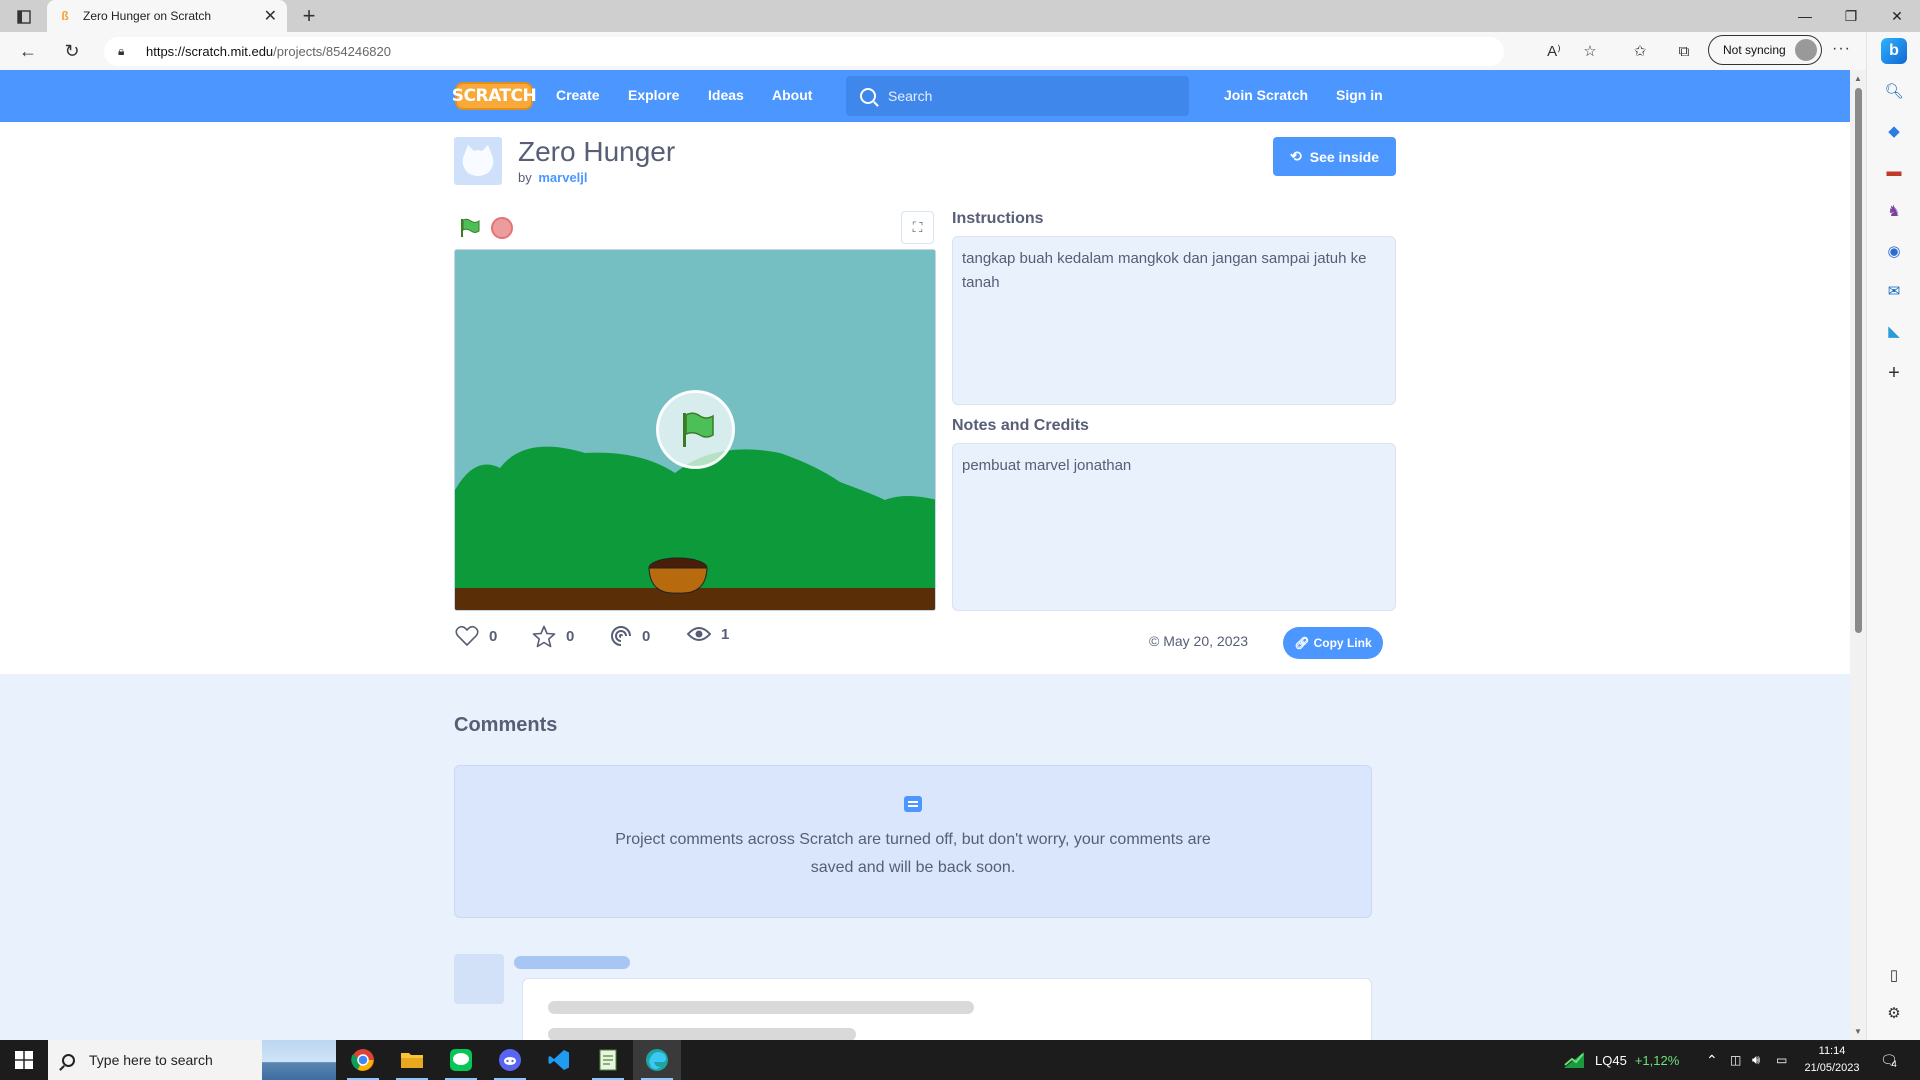 The height and width of the screenshot is (1080, 1920). I want to click on chrome-app-icon, so click(363, 1060).